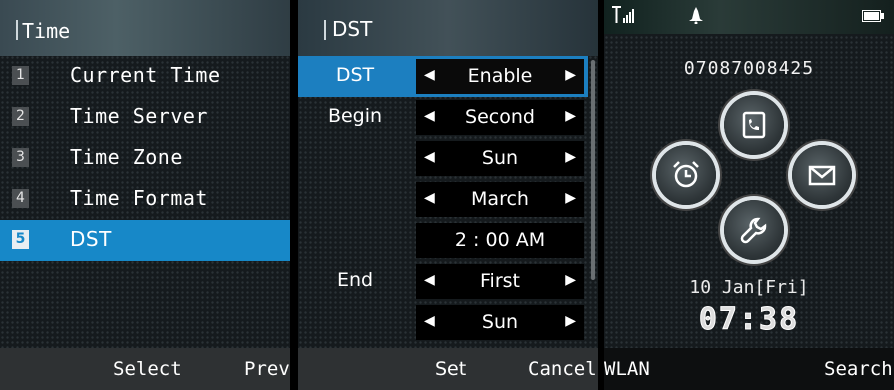 This screenshot has width=894, height=390. I want to click on status-bar, so click(749, 17).